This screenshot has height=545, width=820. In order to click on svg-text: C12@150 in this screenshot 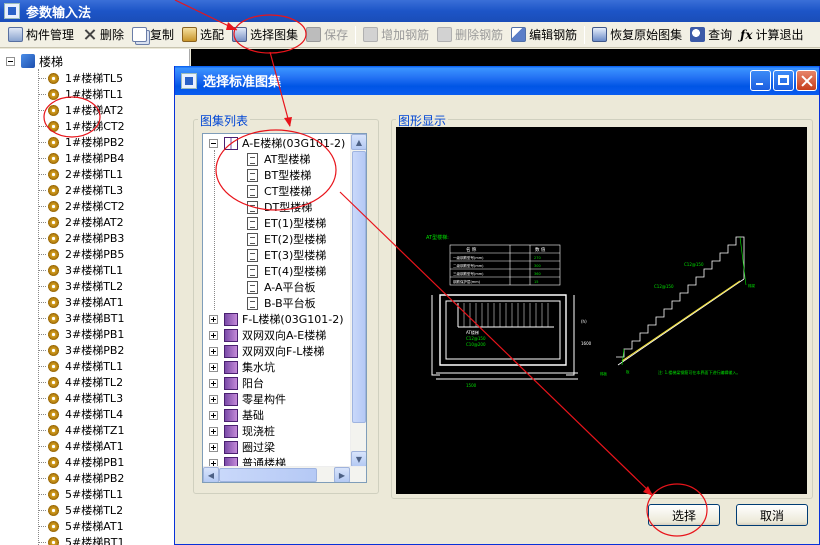, I will do `click(664, 286)`.